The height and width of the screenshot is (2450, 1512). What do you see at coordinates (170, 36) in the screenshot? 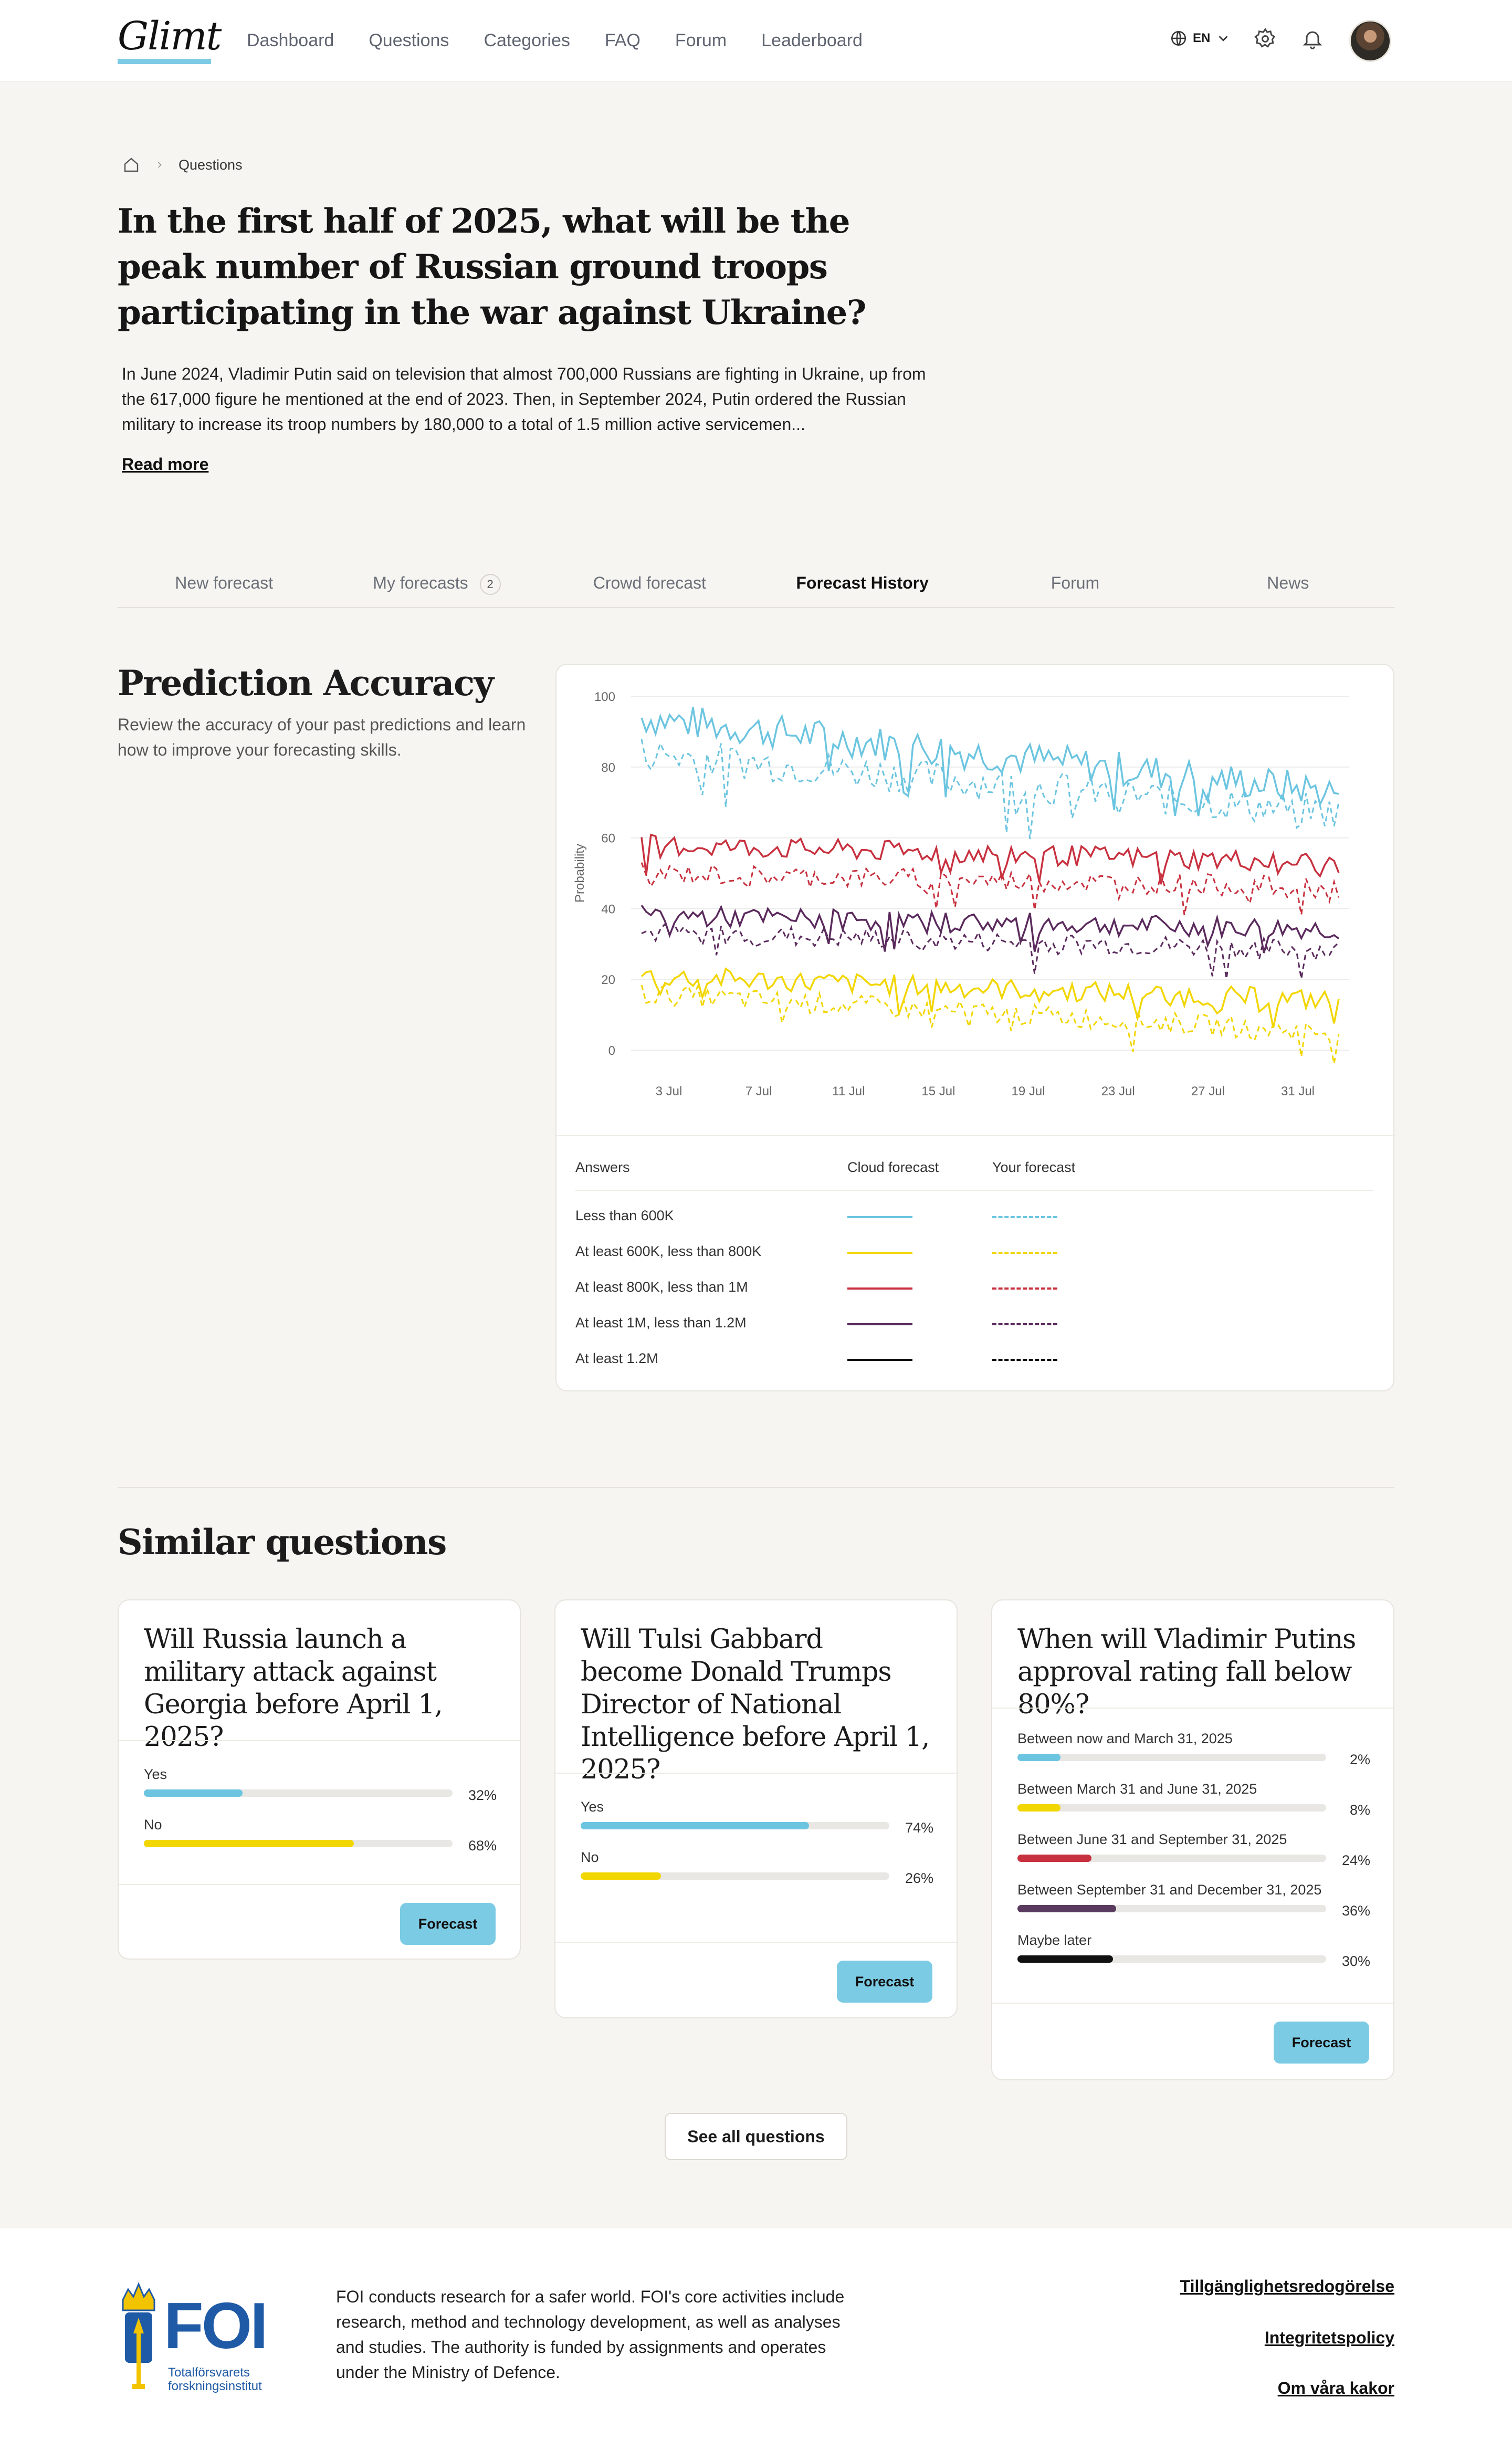
I see `glimt-logo: Glimt` at bounding box center [170, 36].